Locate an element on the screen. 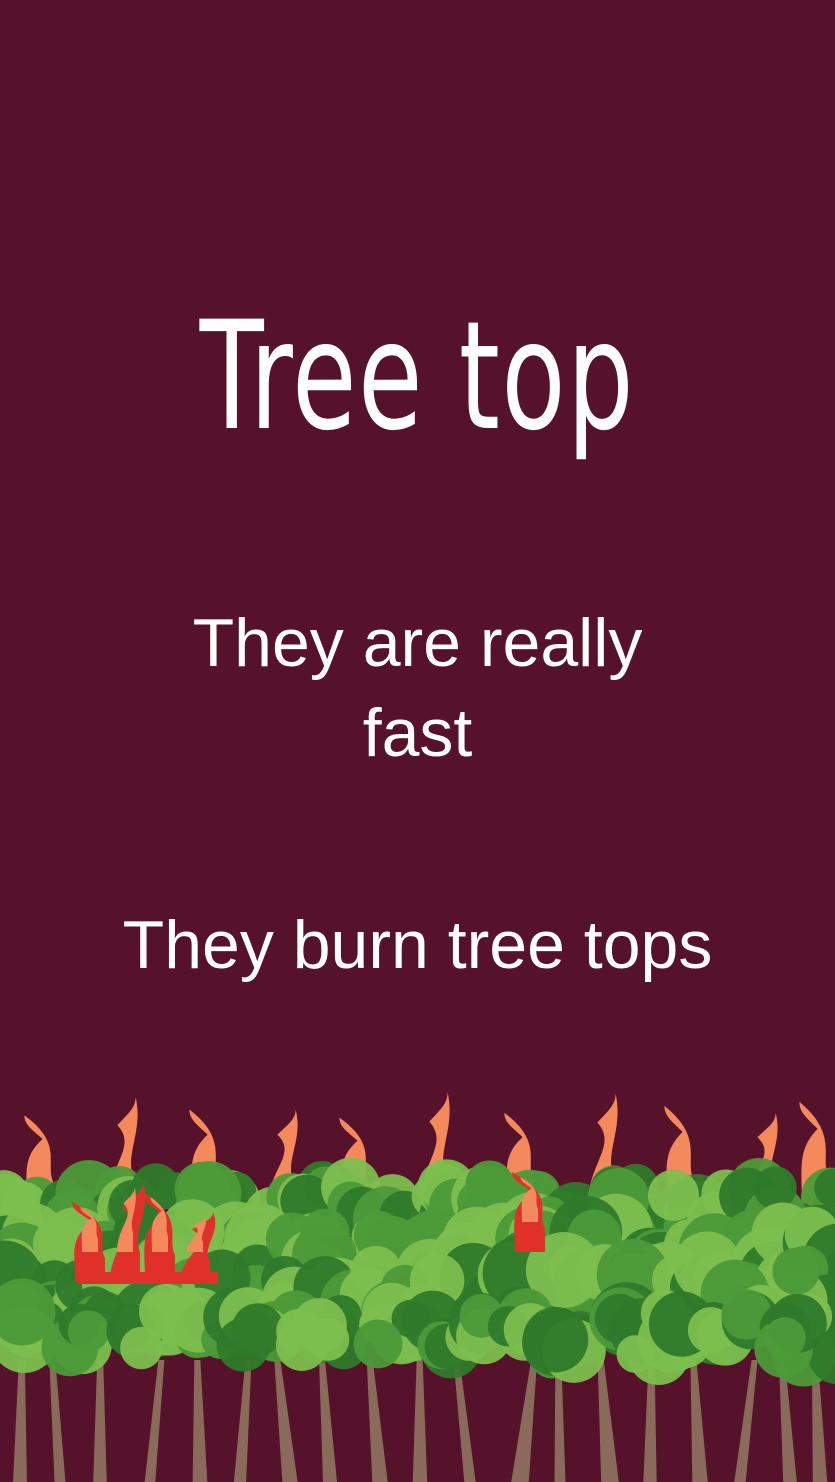 The height and width of the screenshot is (1482, 835). statement-speed-line-2: fast is located at coordinates (417, 733).